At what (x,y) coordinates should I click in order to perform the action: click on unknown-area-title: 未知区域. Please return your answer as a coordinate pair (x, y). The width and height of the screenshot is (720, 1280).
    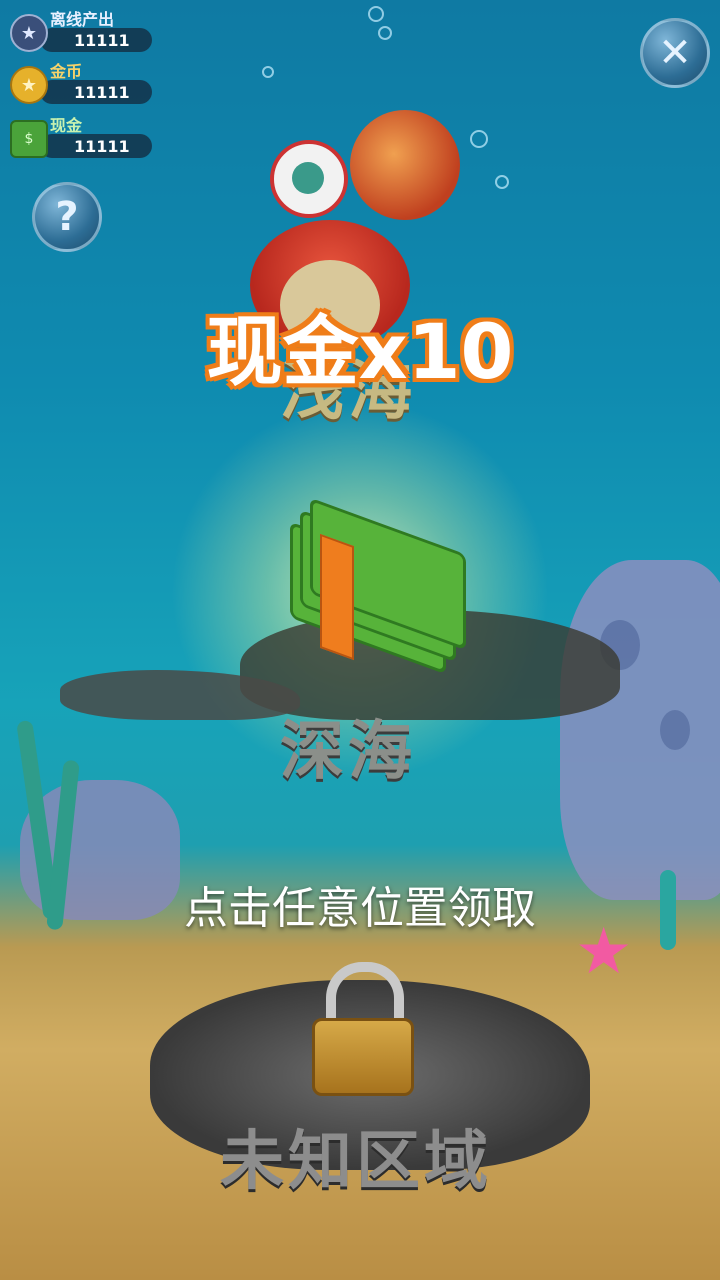
    Looking at the image, I should click on (356, 1162).